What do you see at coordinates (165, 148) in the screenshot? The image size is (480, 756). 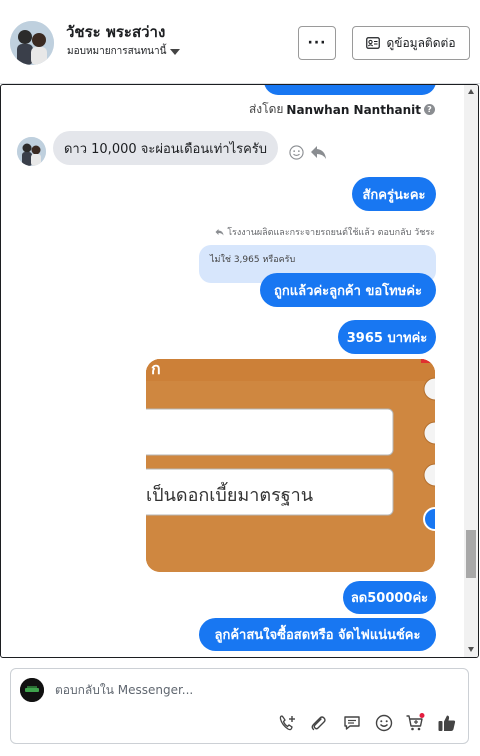 I see `incoming-message: ดาว 10,000 จะผ่อนเดือนเท่าไรครับ` at bounding box center [165, 148].